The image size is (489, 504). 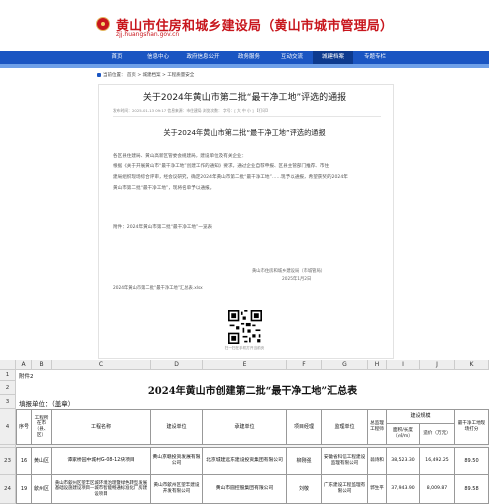 I want to click on sign-date: 2025年1月2日, so click(x=297, y=279).